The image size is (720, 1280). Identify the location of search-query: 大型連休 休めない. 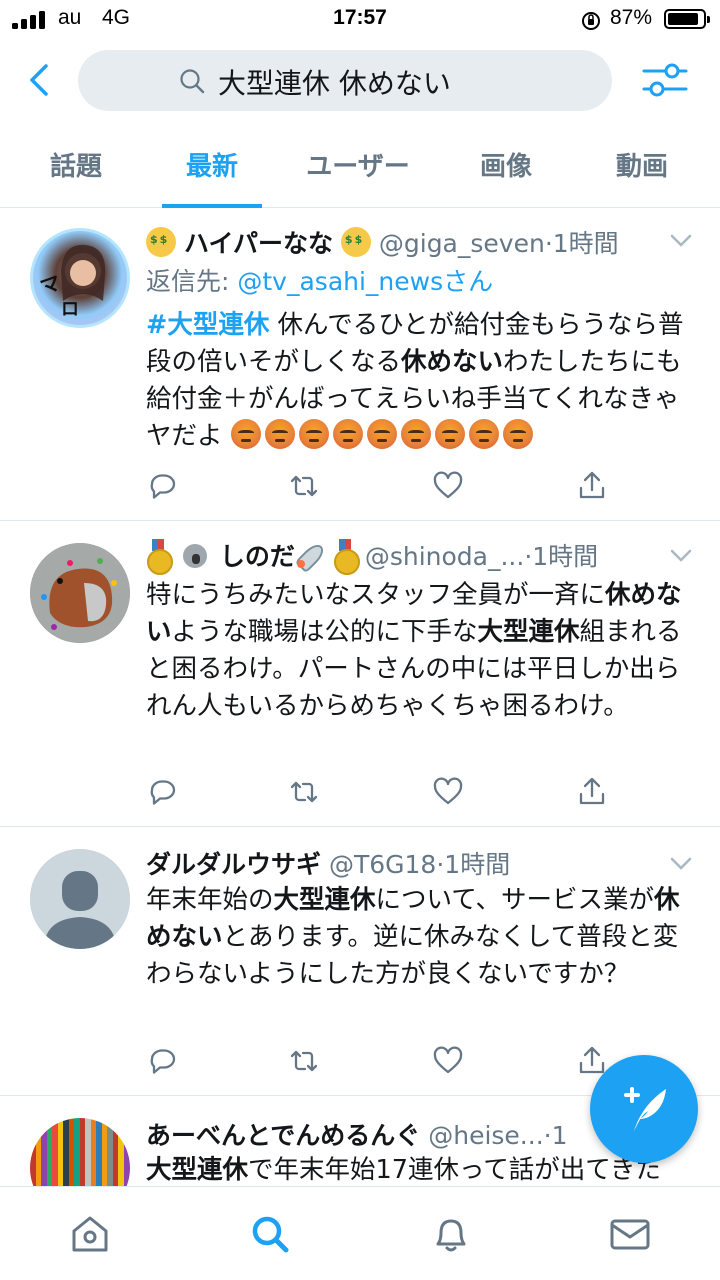
(334, 83).